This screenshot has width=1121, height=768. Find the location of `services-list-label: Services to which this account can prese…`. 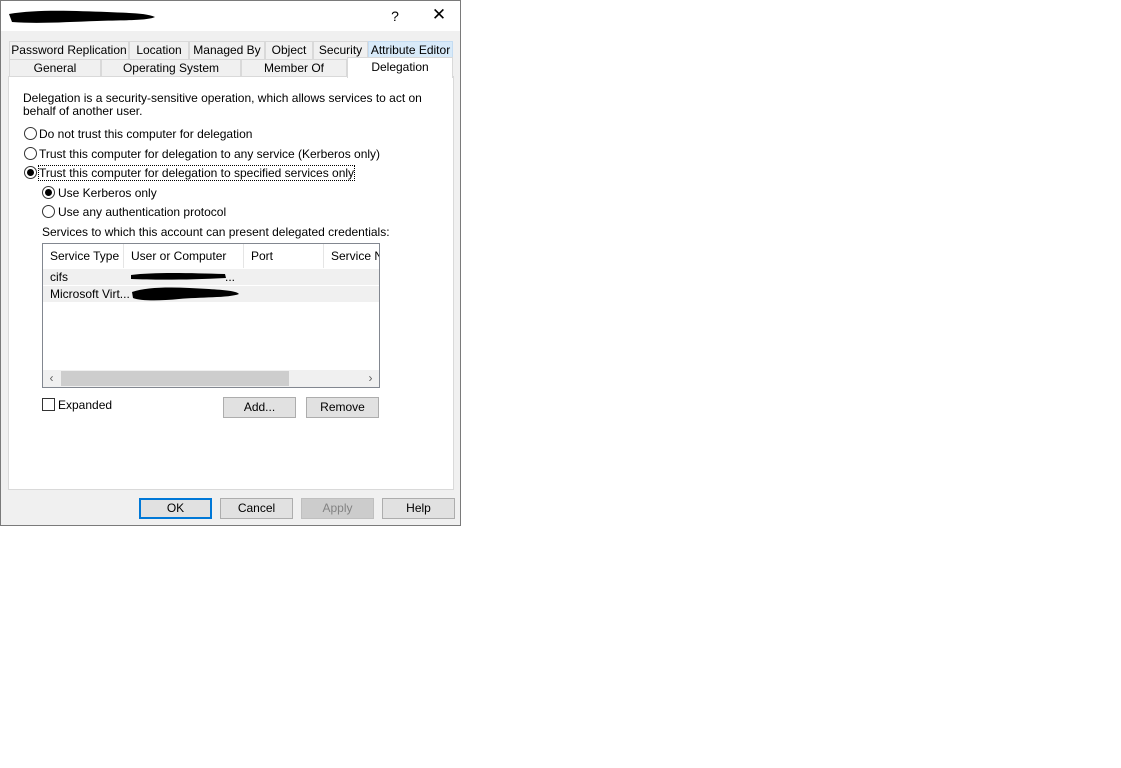

services-list-label: Services to which this account can prese… is located at coordinates (216, 232).